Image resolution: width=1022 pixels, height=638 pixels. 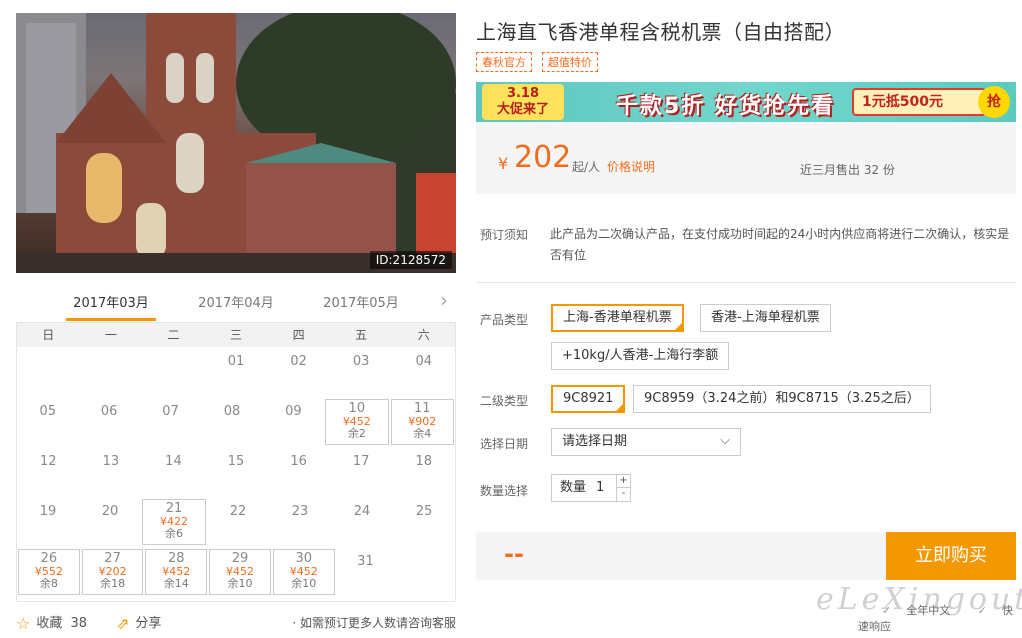 What do you see at coordinates (646, 442) in the screenshot?
I see `date-select: 请选择日期 ⌵` at bounding box center [646, 442].